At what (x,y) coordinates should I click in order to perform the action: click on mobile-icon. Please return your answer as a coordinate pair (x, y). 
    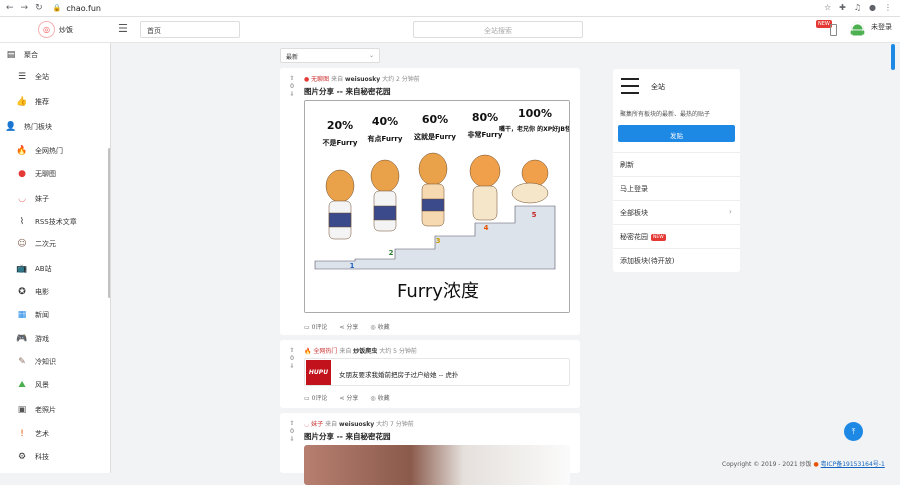
    Looking at the image, I should click on (833, 30).